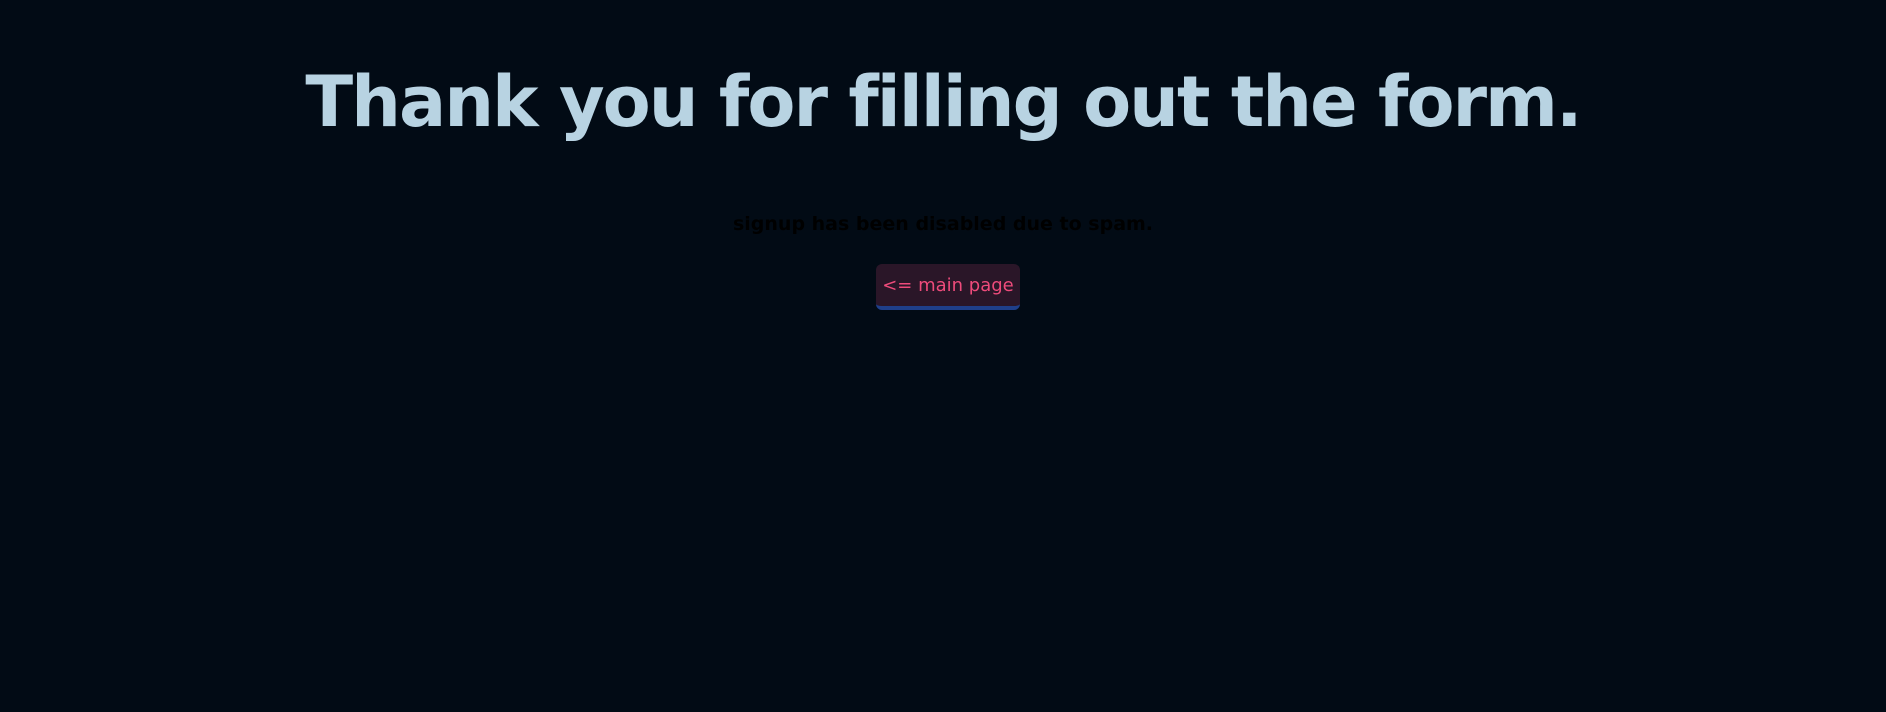 This screenshot has width=1886, height=712. What do you see at coordinates (948, 287) in the screenshot?
I see `main-page-button: <= main page` at bounding box center [948, 287].